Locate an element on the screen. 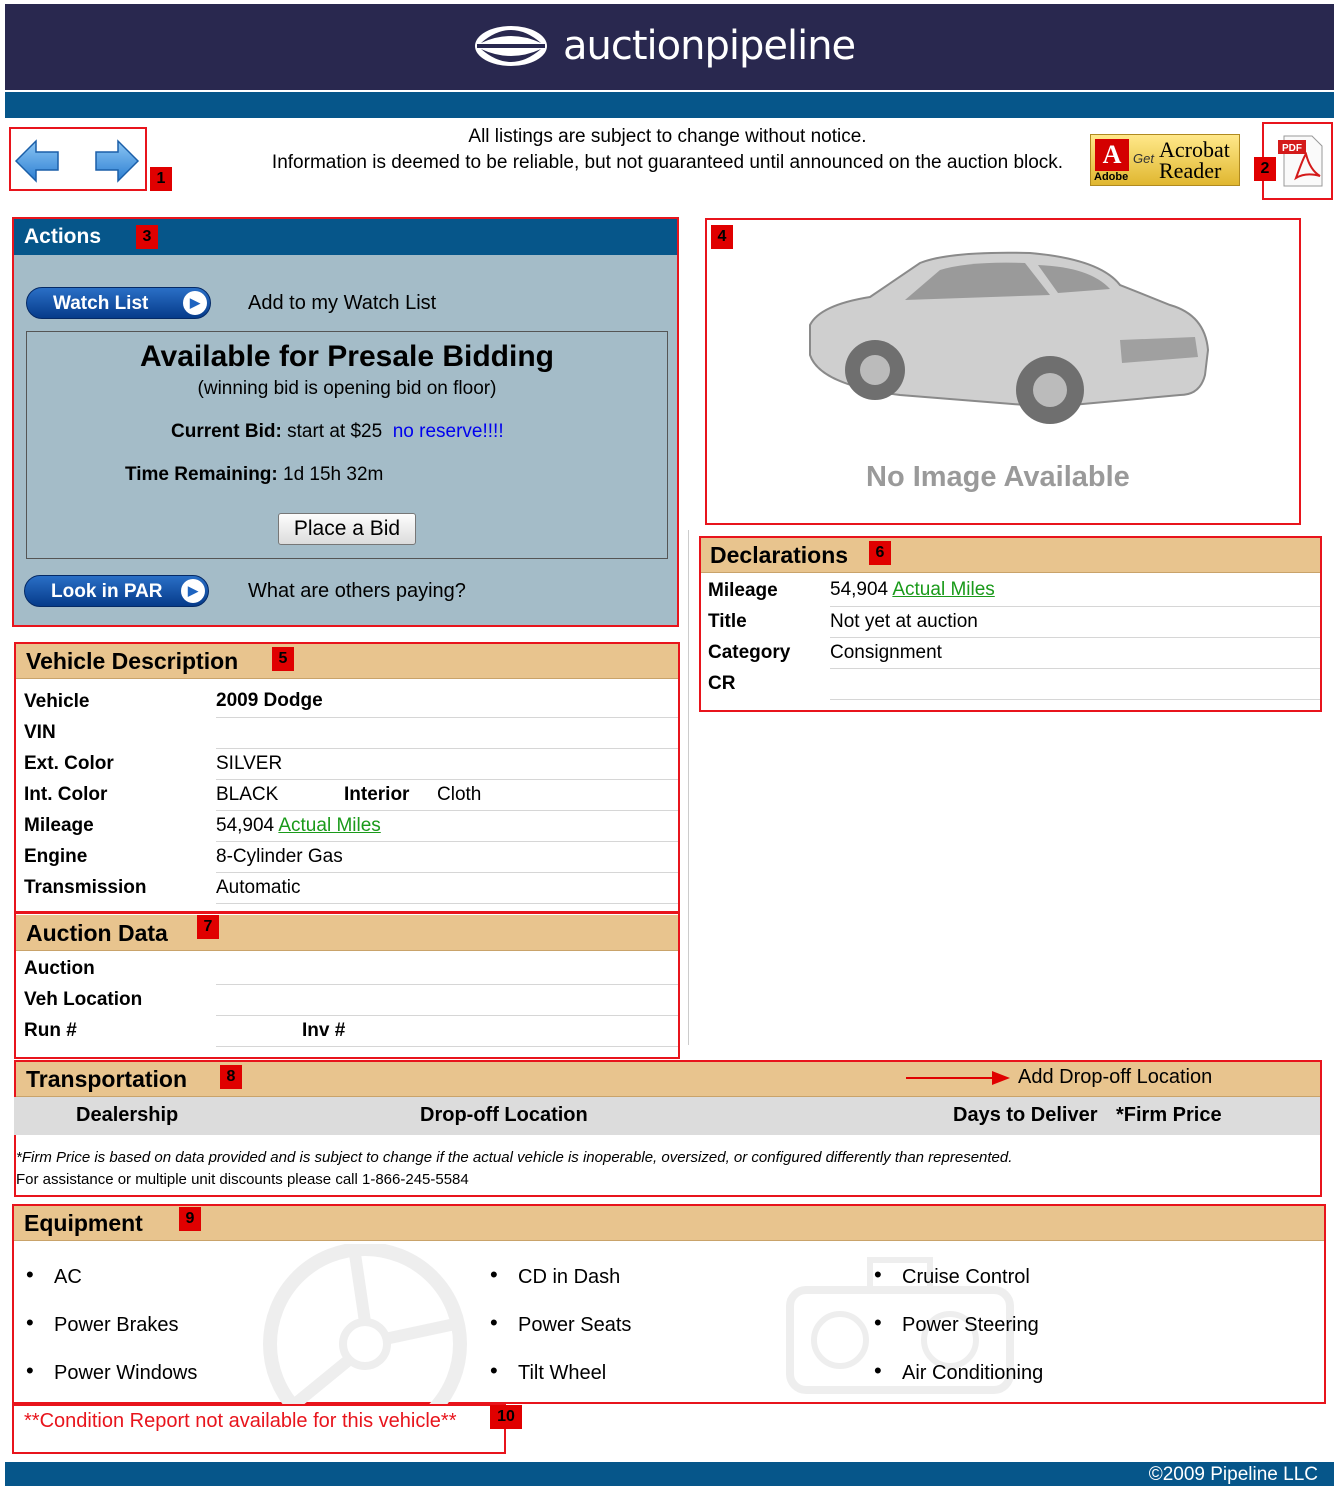  list-item: Power Brakes is located at coordinates (106, 1336).